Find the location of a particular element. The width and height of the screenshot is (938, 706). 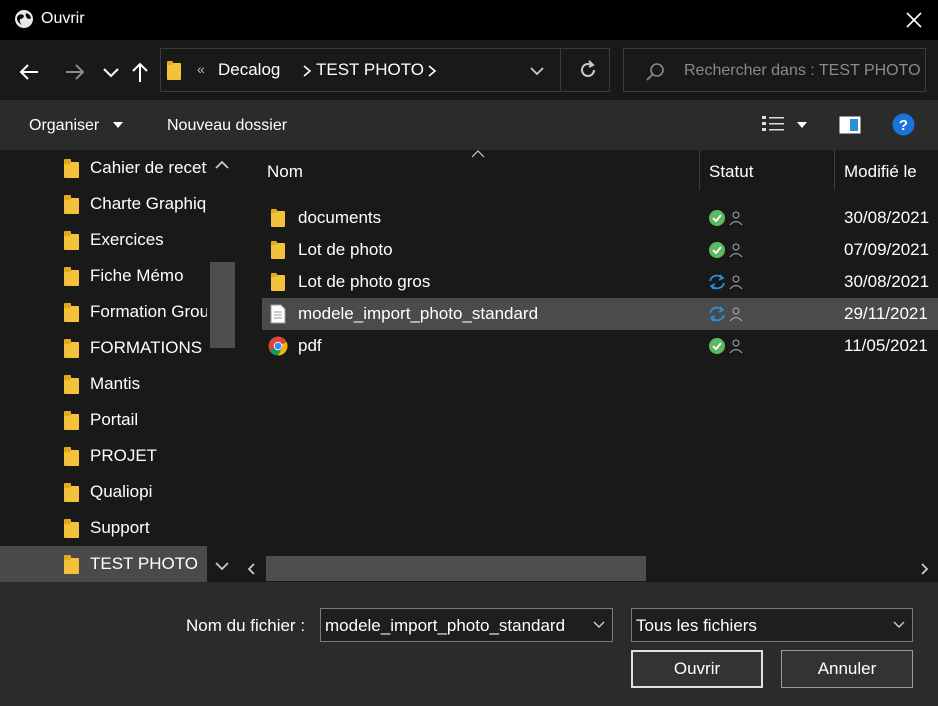

sidebar-item-label: Fiche Mémo is located at coordinates (137, 275).